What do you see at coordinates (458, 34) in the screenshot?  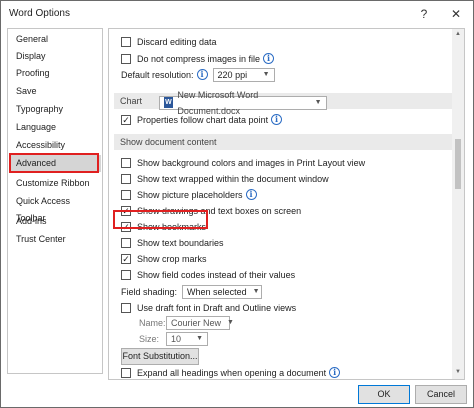 I see `scroll-up-arrow-icon: ▲` at bounding box center [458, 34].